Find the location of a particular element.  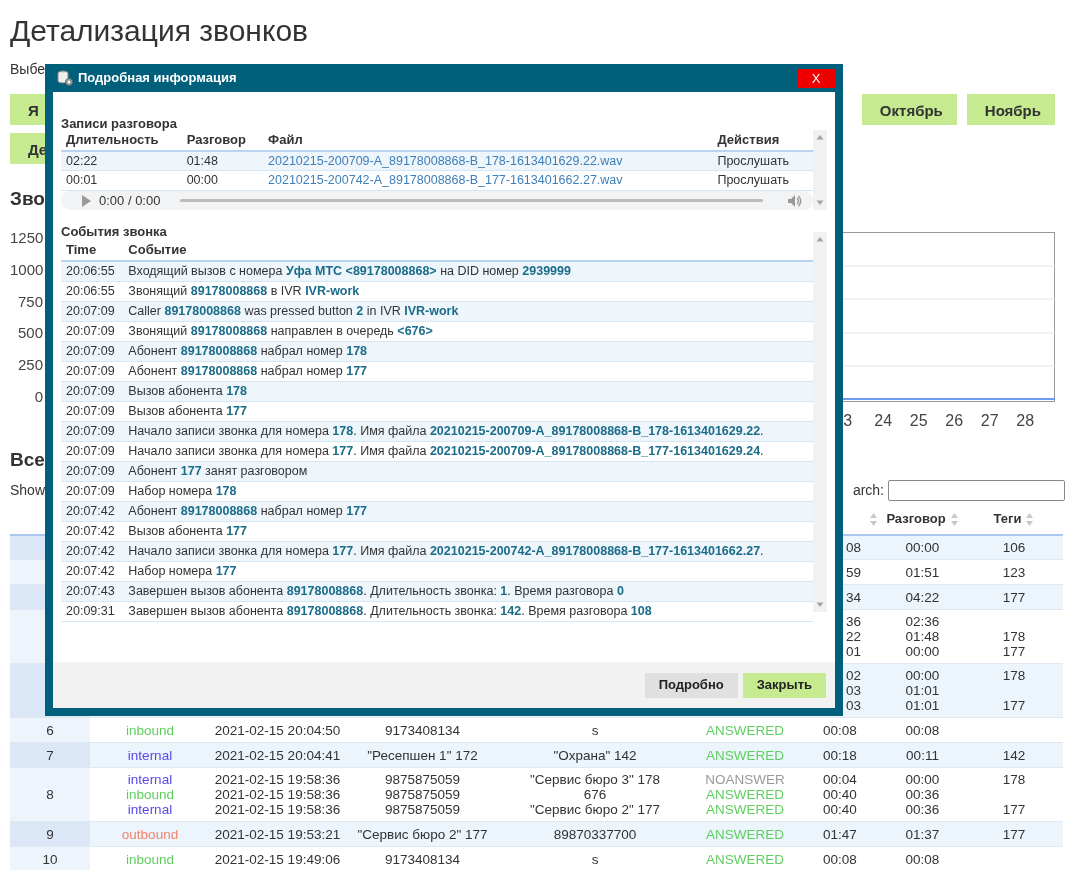

dialog-button: Закрыть is located at coordinates (784, 685).